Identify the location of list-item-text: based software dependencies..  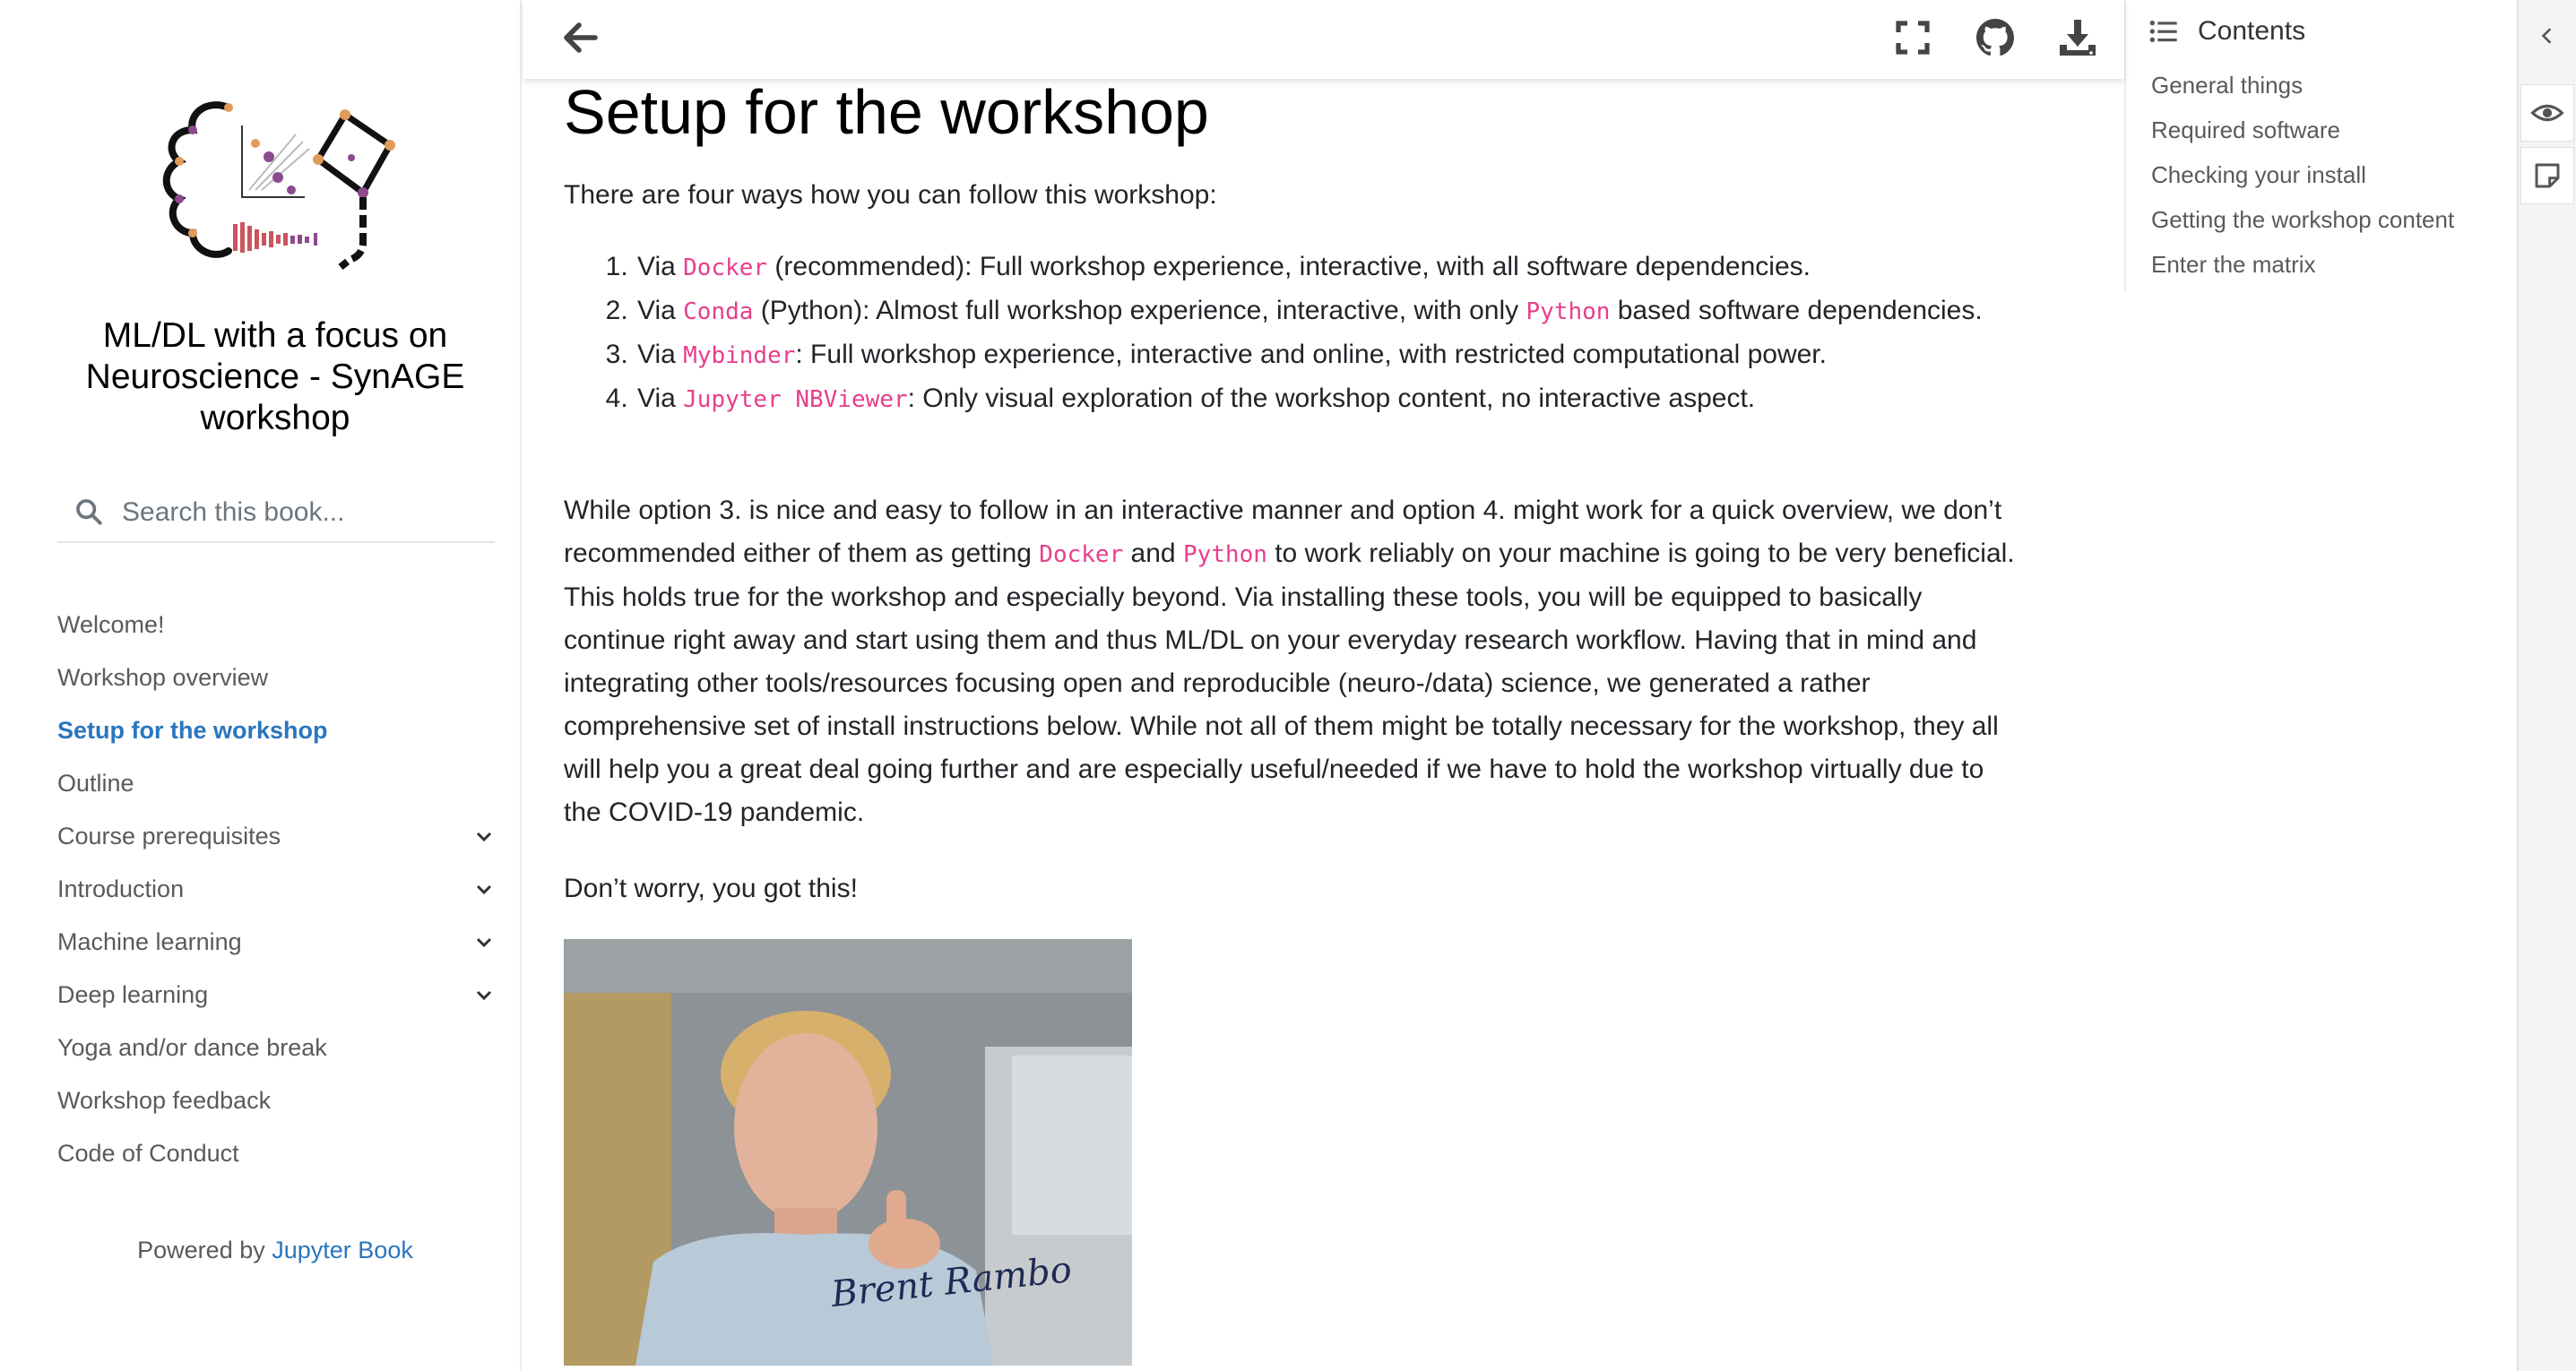
(1796, 311).